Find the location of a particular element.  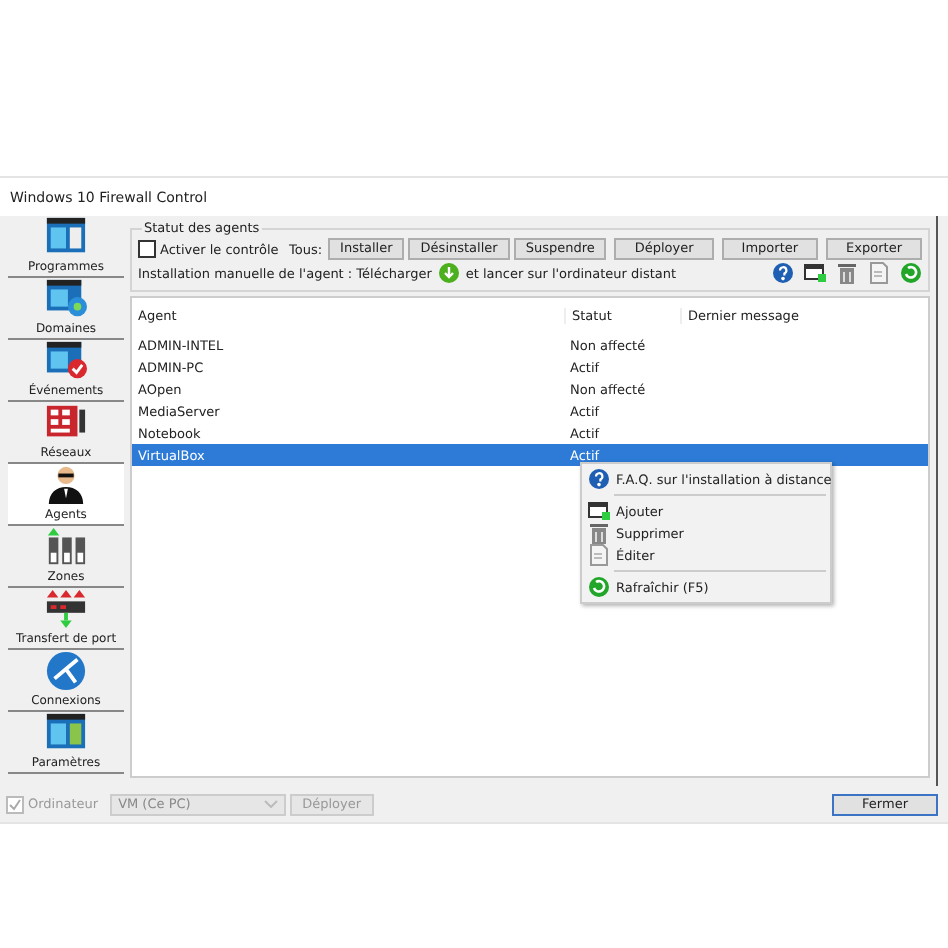

program-window-icon is located at coordinates (66, 237).